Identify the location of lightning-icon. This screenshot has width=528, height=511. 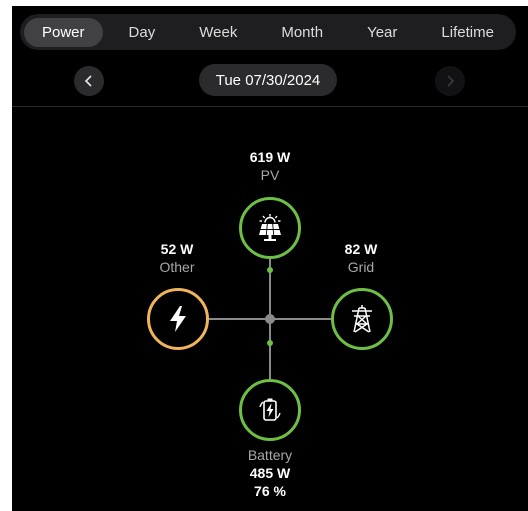
(178, 319).